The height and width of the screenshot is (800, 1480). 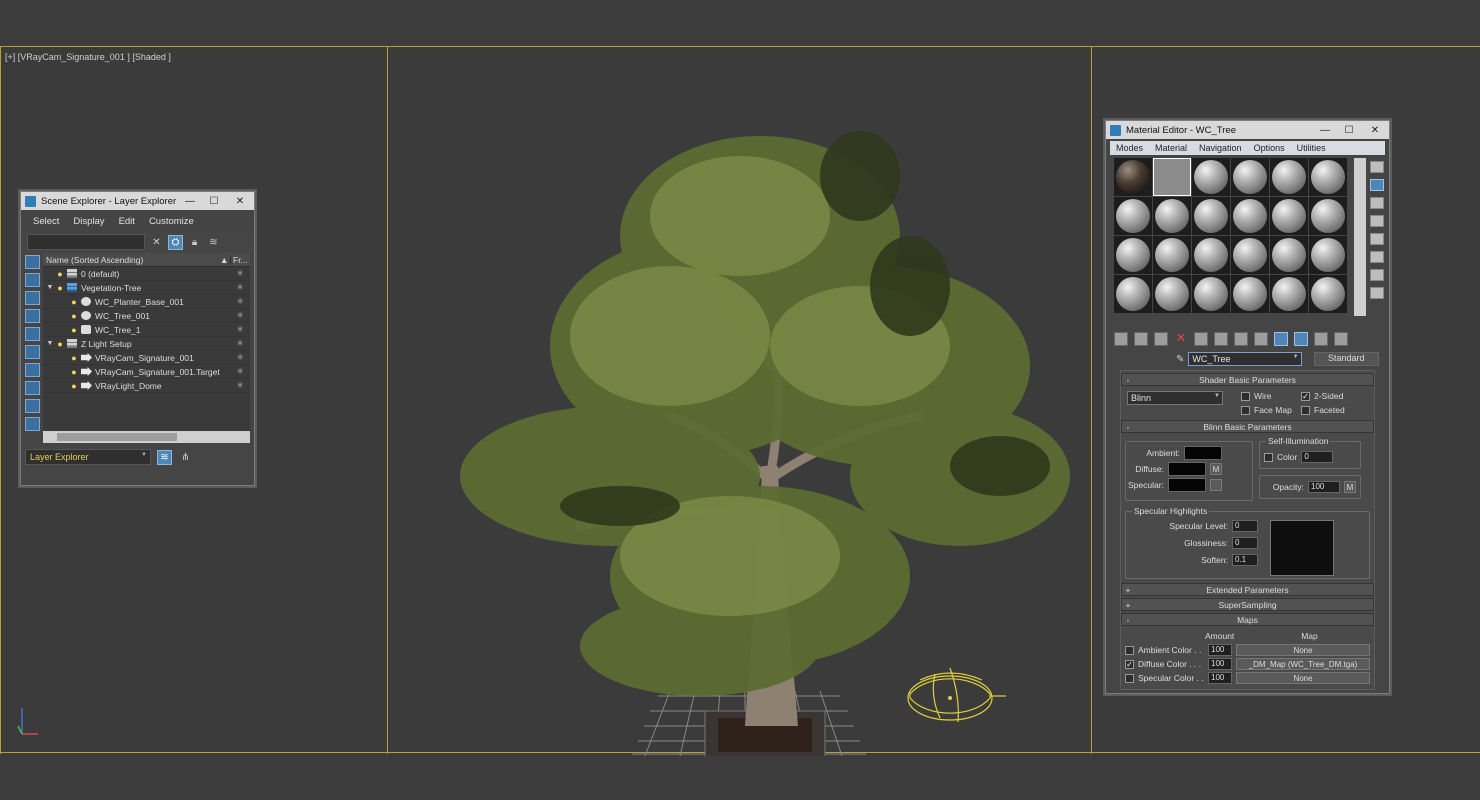 I want to click on material-name-input: WC_Tree, so click(x=1245, y=359).